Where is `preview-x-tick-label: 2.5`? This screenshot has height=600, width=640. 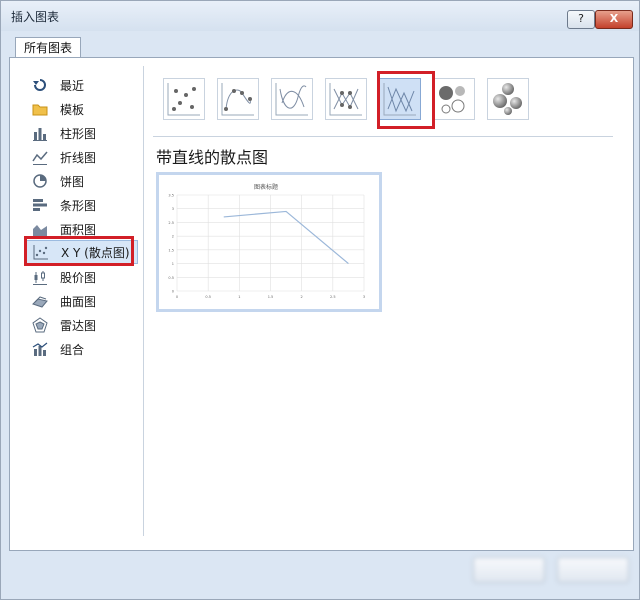 preview-x-tick-label: 2.5 is located at coordinates (333, 297).